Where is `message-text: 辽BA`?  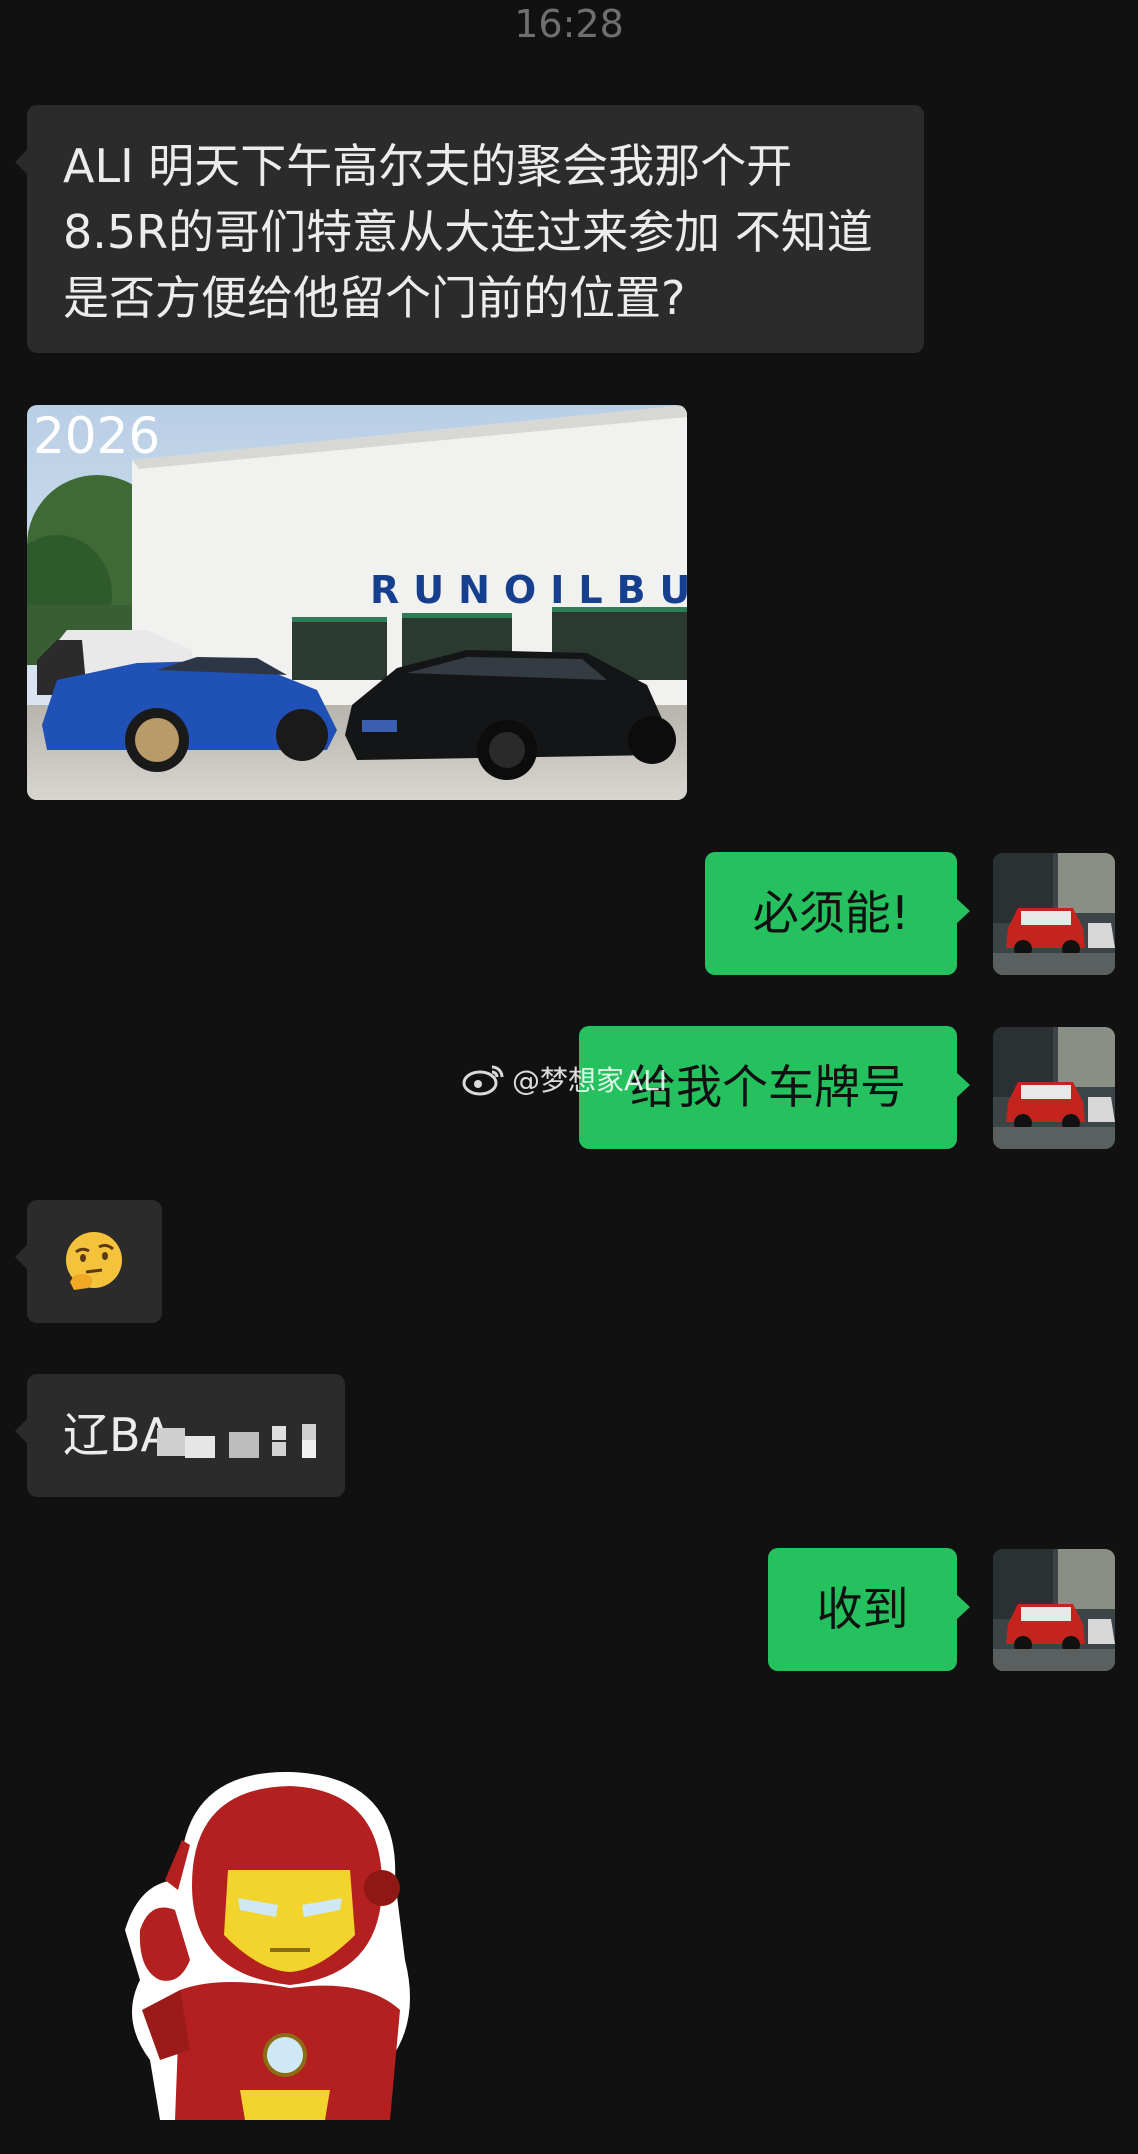
message-text: 辽BA is located at coordinates (118, 1435).